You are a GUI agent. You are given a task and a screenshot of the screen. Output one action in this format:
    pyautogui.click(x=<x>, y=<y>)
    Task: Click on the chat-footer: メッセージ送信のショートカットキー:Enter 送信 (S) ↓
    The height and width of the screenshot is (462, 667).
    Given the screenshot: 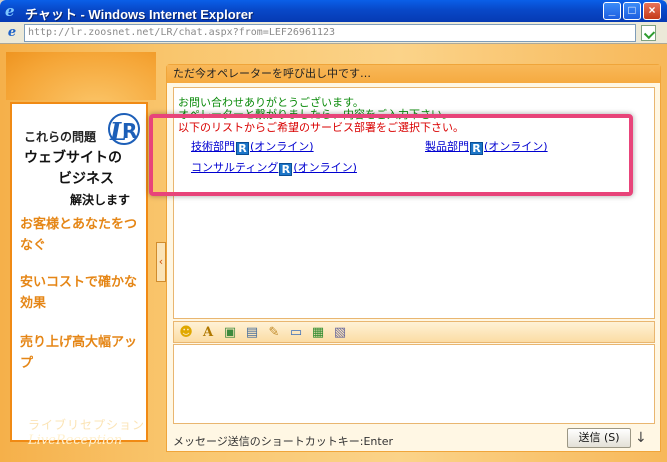 What is the action you would take?
    pyautogui.click(x=413, y=439)
    